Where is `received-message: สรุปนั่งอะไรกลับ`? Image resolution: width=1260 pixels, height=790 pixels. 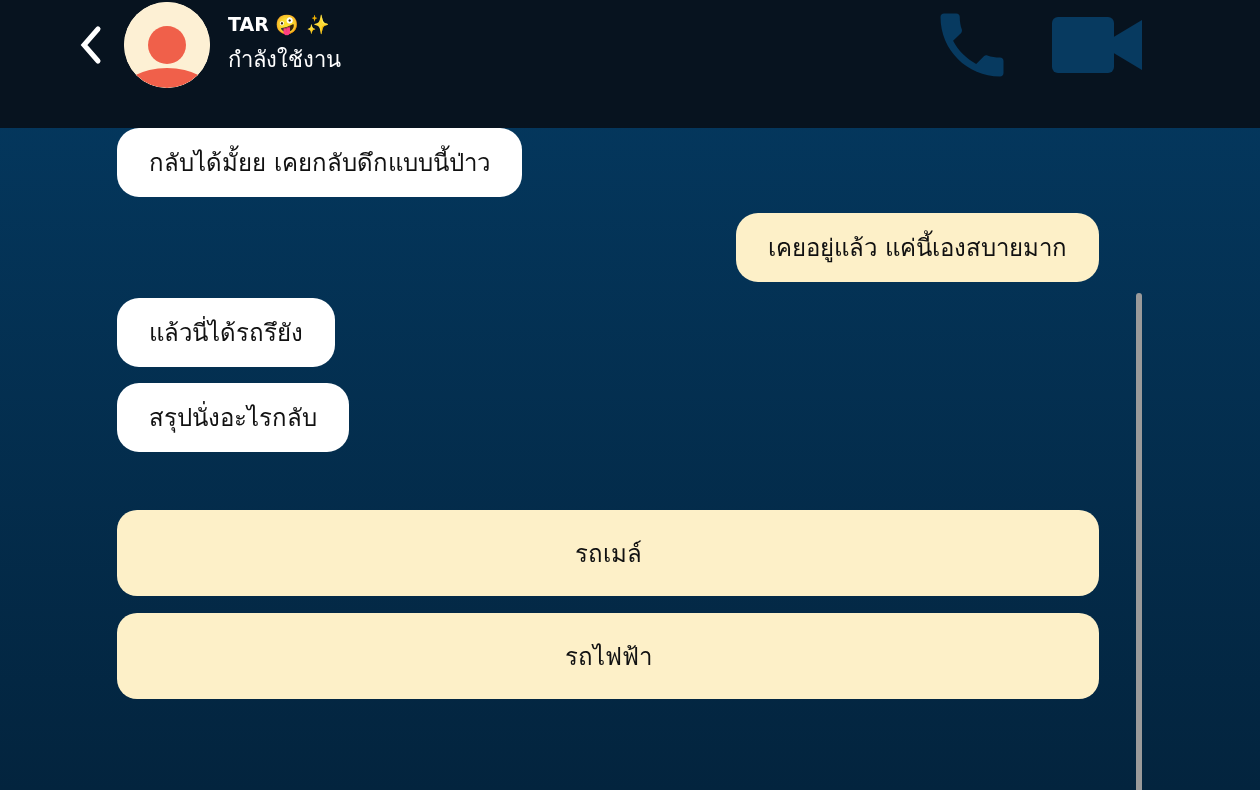 received-message: สรุปนั่งอะไรกลับ is located at coordinates (233, 417).